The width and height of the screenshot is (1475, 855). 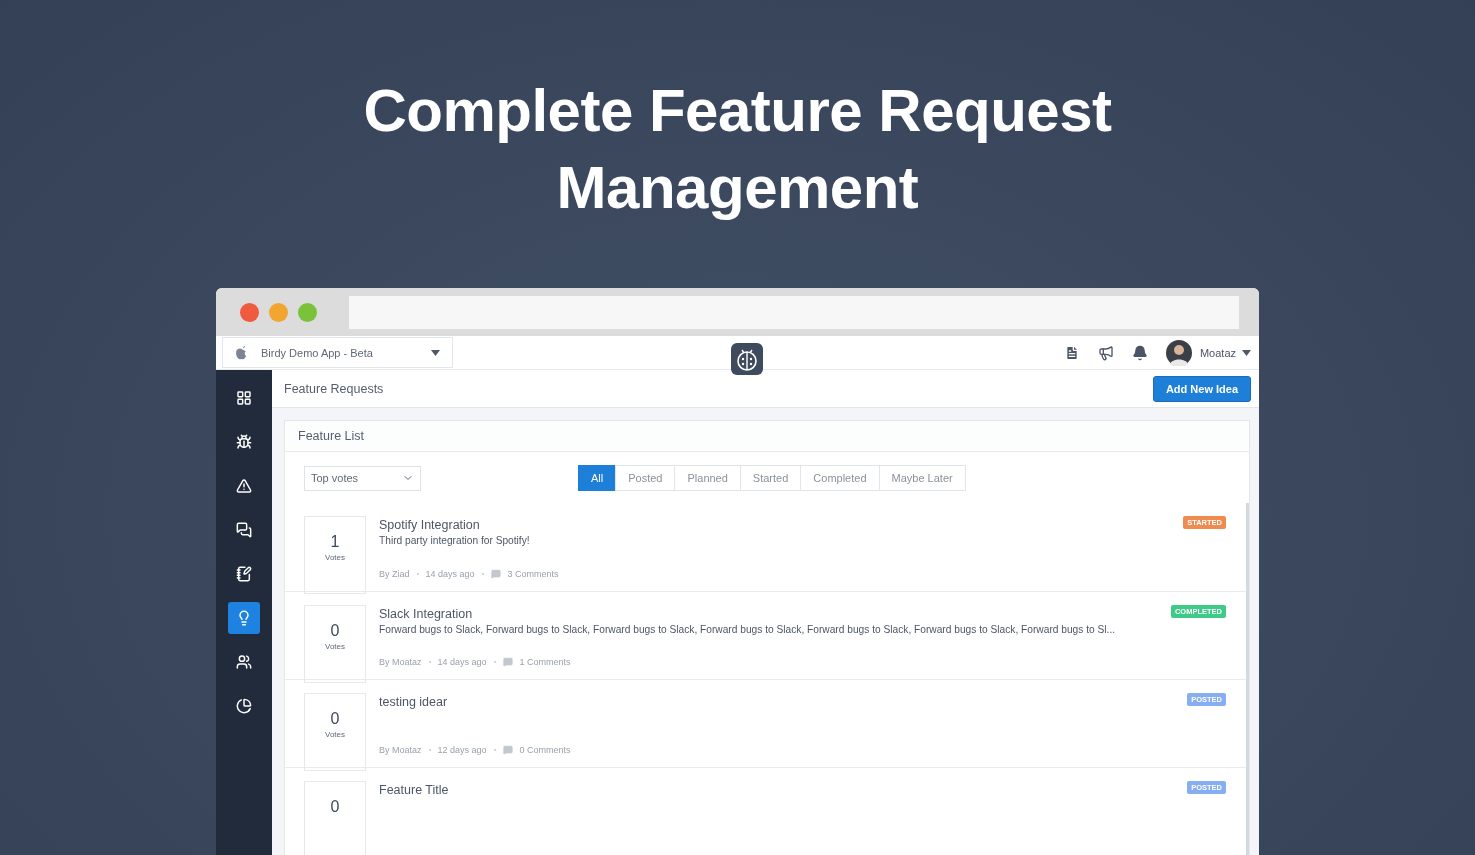 I want to click on filter-tab: Started, so click(x=770, y=478).